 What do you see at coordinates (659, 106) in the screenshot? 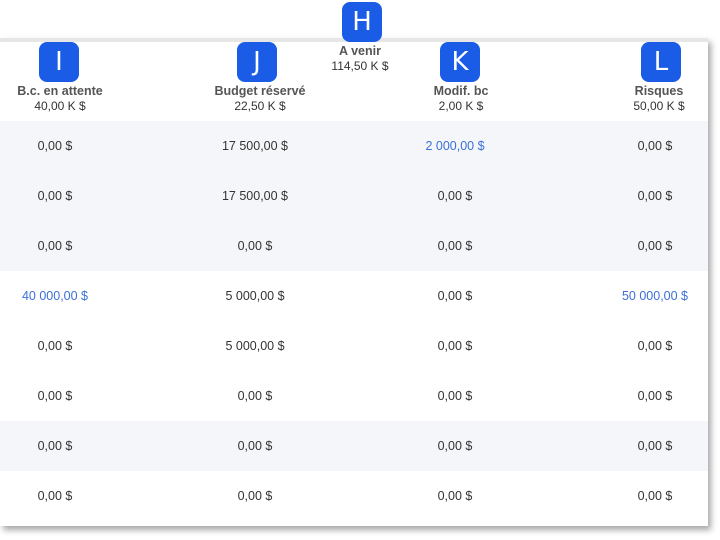
I see `column-total: 50,00 K $` at bounding box center [659, 106].